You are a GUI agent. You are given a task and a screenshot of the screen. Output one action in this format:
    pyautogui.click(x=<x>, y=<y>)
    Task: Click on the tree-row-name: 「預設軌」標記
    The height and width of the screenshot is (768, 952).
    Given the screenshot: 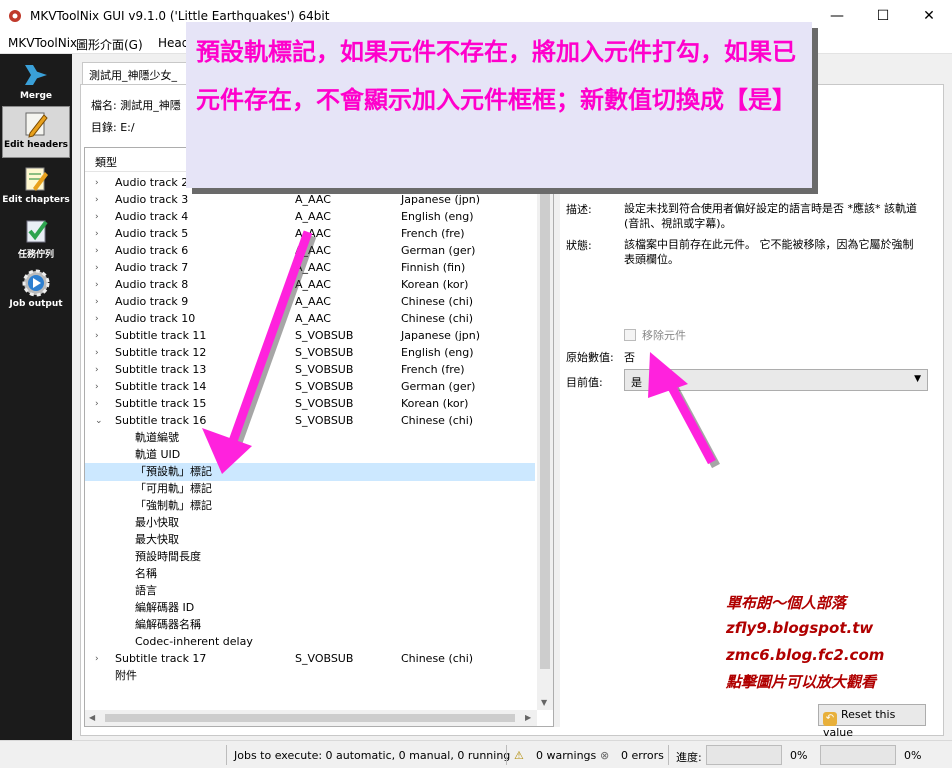 What is the action you would take?
    pyautogui.click(x=173, y=471)
    